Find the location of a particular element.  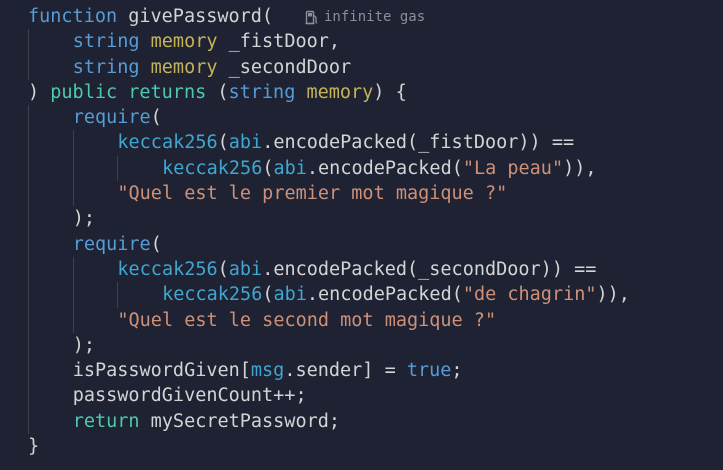

code-token: ] is located at coordinates (368, 371).